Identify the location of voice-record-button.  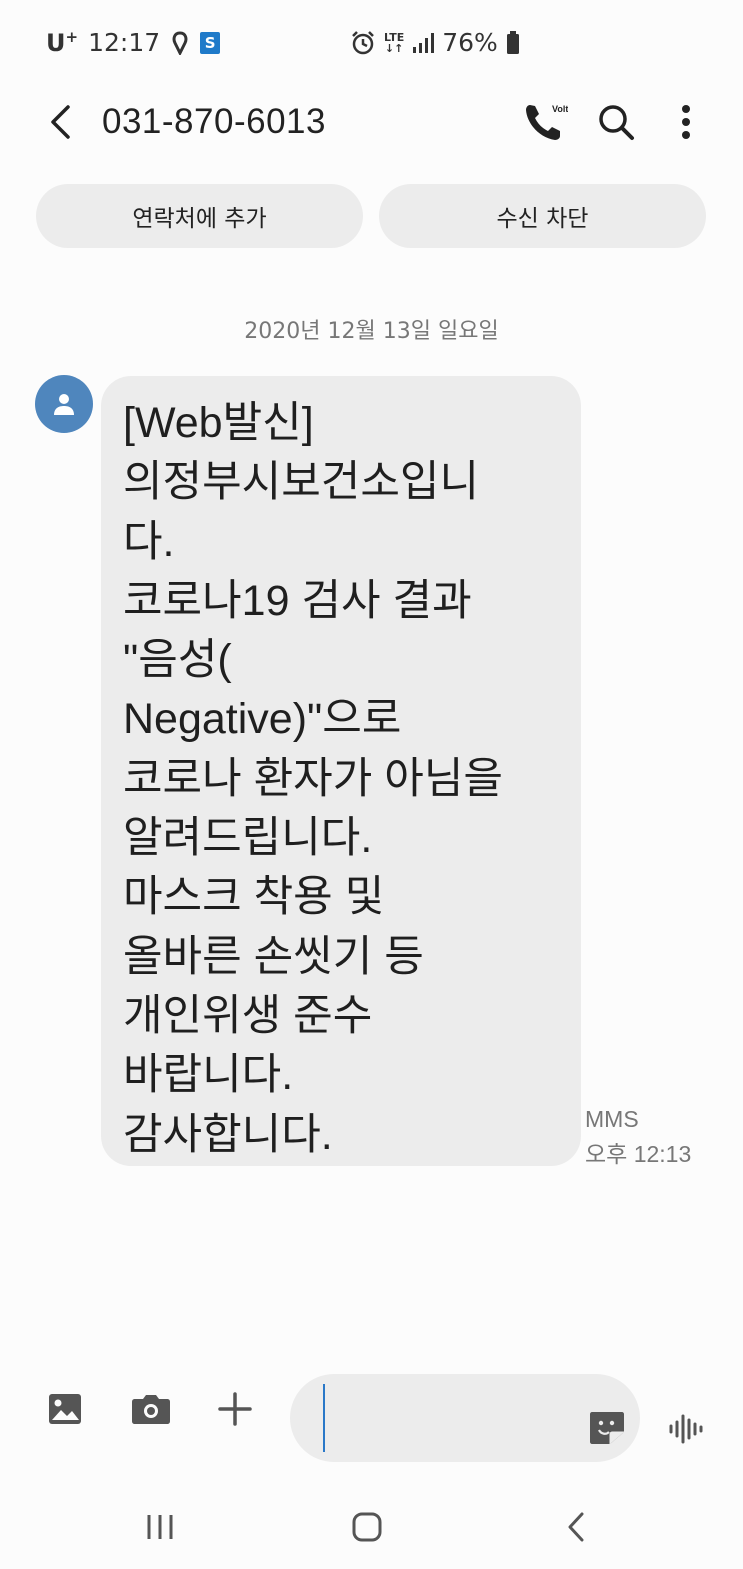
(687, 1429).